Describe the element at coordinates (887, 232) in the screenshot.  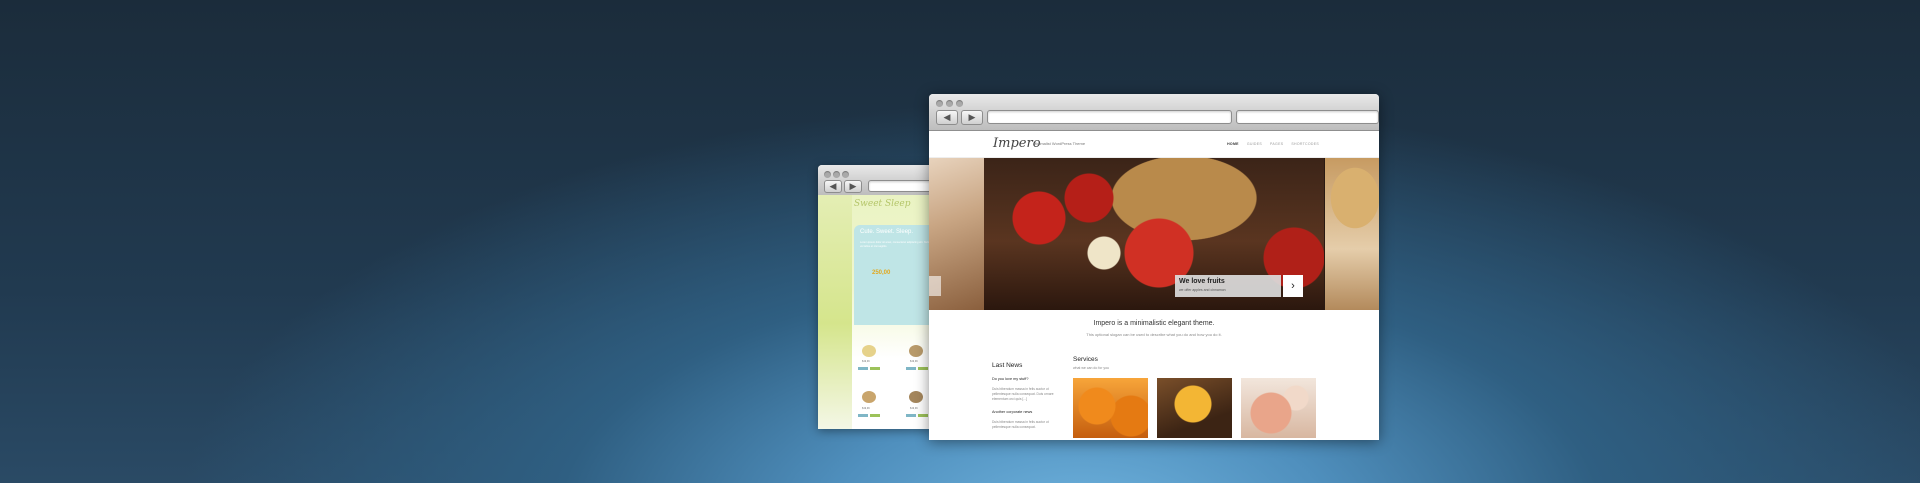
I see `hero-title: Cute. Sweet. Sleep.` at that location.